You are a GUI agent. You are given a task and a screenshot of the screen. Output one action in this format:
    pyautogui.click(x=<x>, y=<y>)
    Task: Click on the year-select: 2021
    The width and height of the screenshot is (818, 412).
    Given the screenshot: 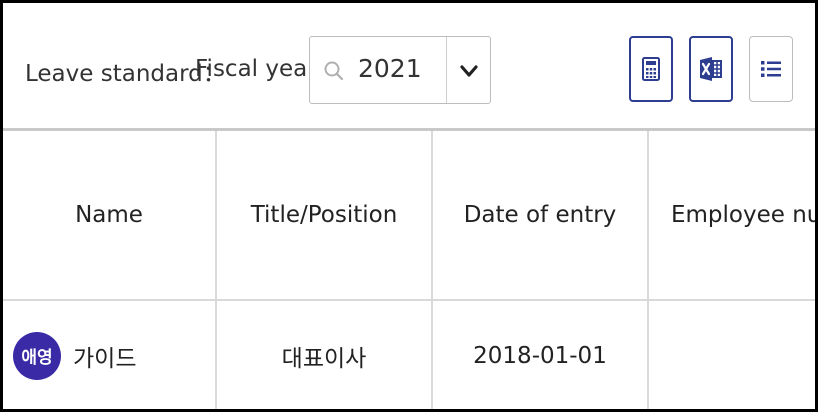 What is the action you would take?
    pyautogui.click(x=400, y=70)
    